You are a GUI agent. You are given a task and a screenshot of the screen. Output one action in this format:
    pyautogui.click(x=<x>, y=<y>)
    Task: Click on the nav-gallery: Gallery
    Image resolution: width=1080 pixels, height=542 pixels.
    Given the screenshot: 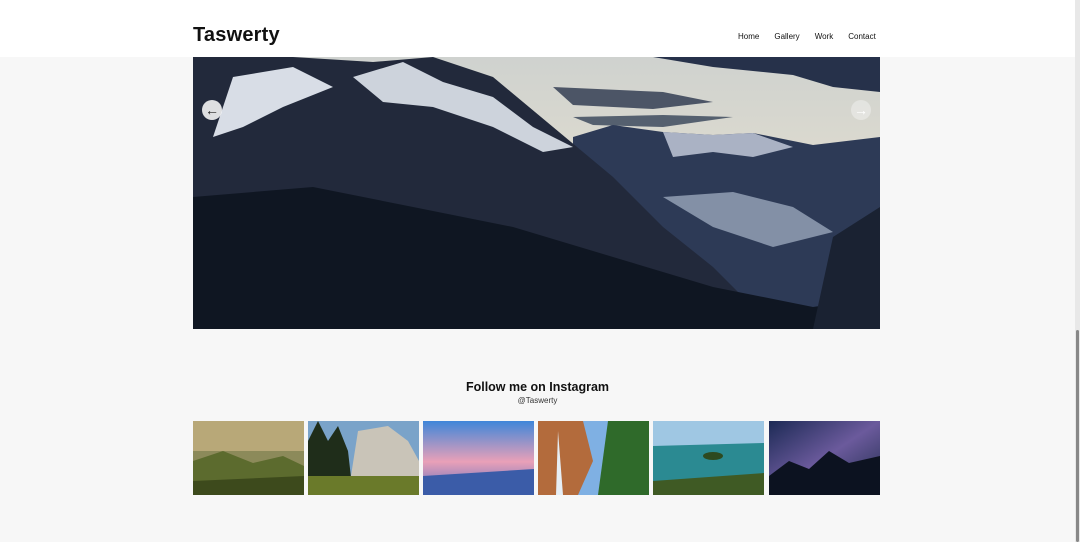 What is the action you would take?
    pyautogui.click(x=786, y=36)
    